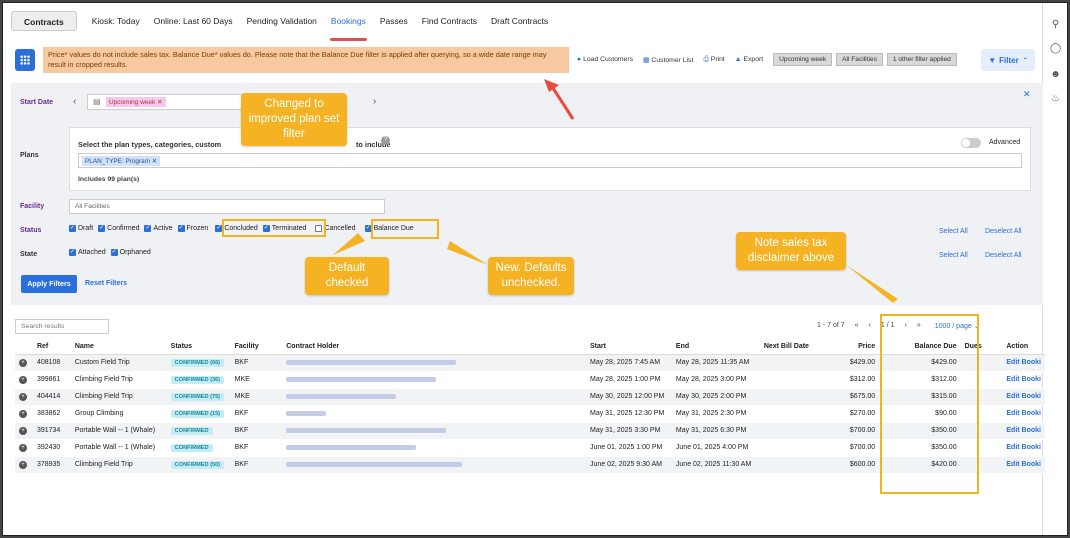  Describe the element at coordinates (921, 59) in the screenshot. I see `chip-other-filter: 1 other filter applied` at that location.